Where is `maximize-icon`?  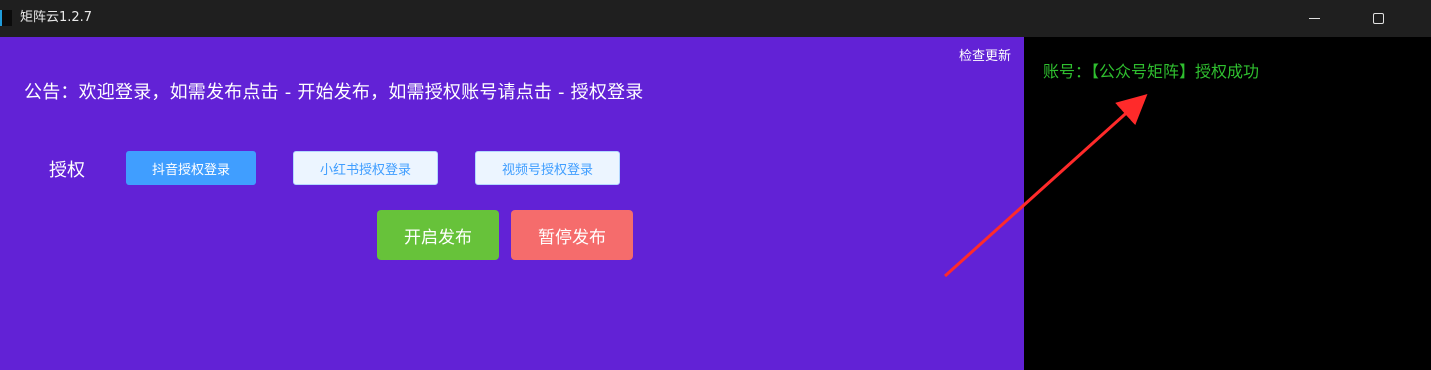
maximize-icon is located at coordinates (1378, 18).